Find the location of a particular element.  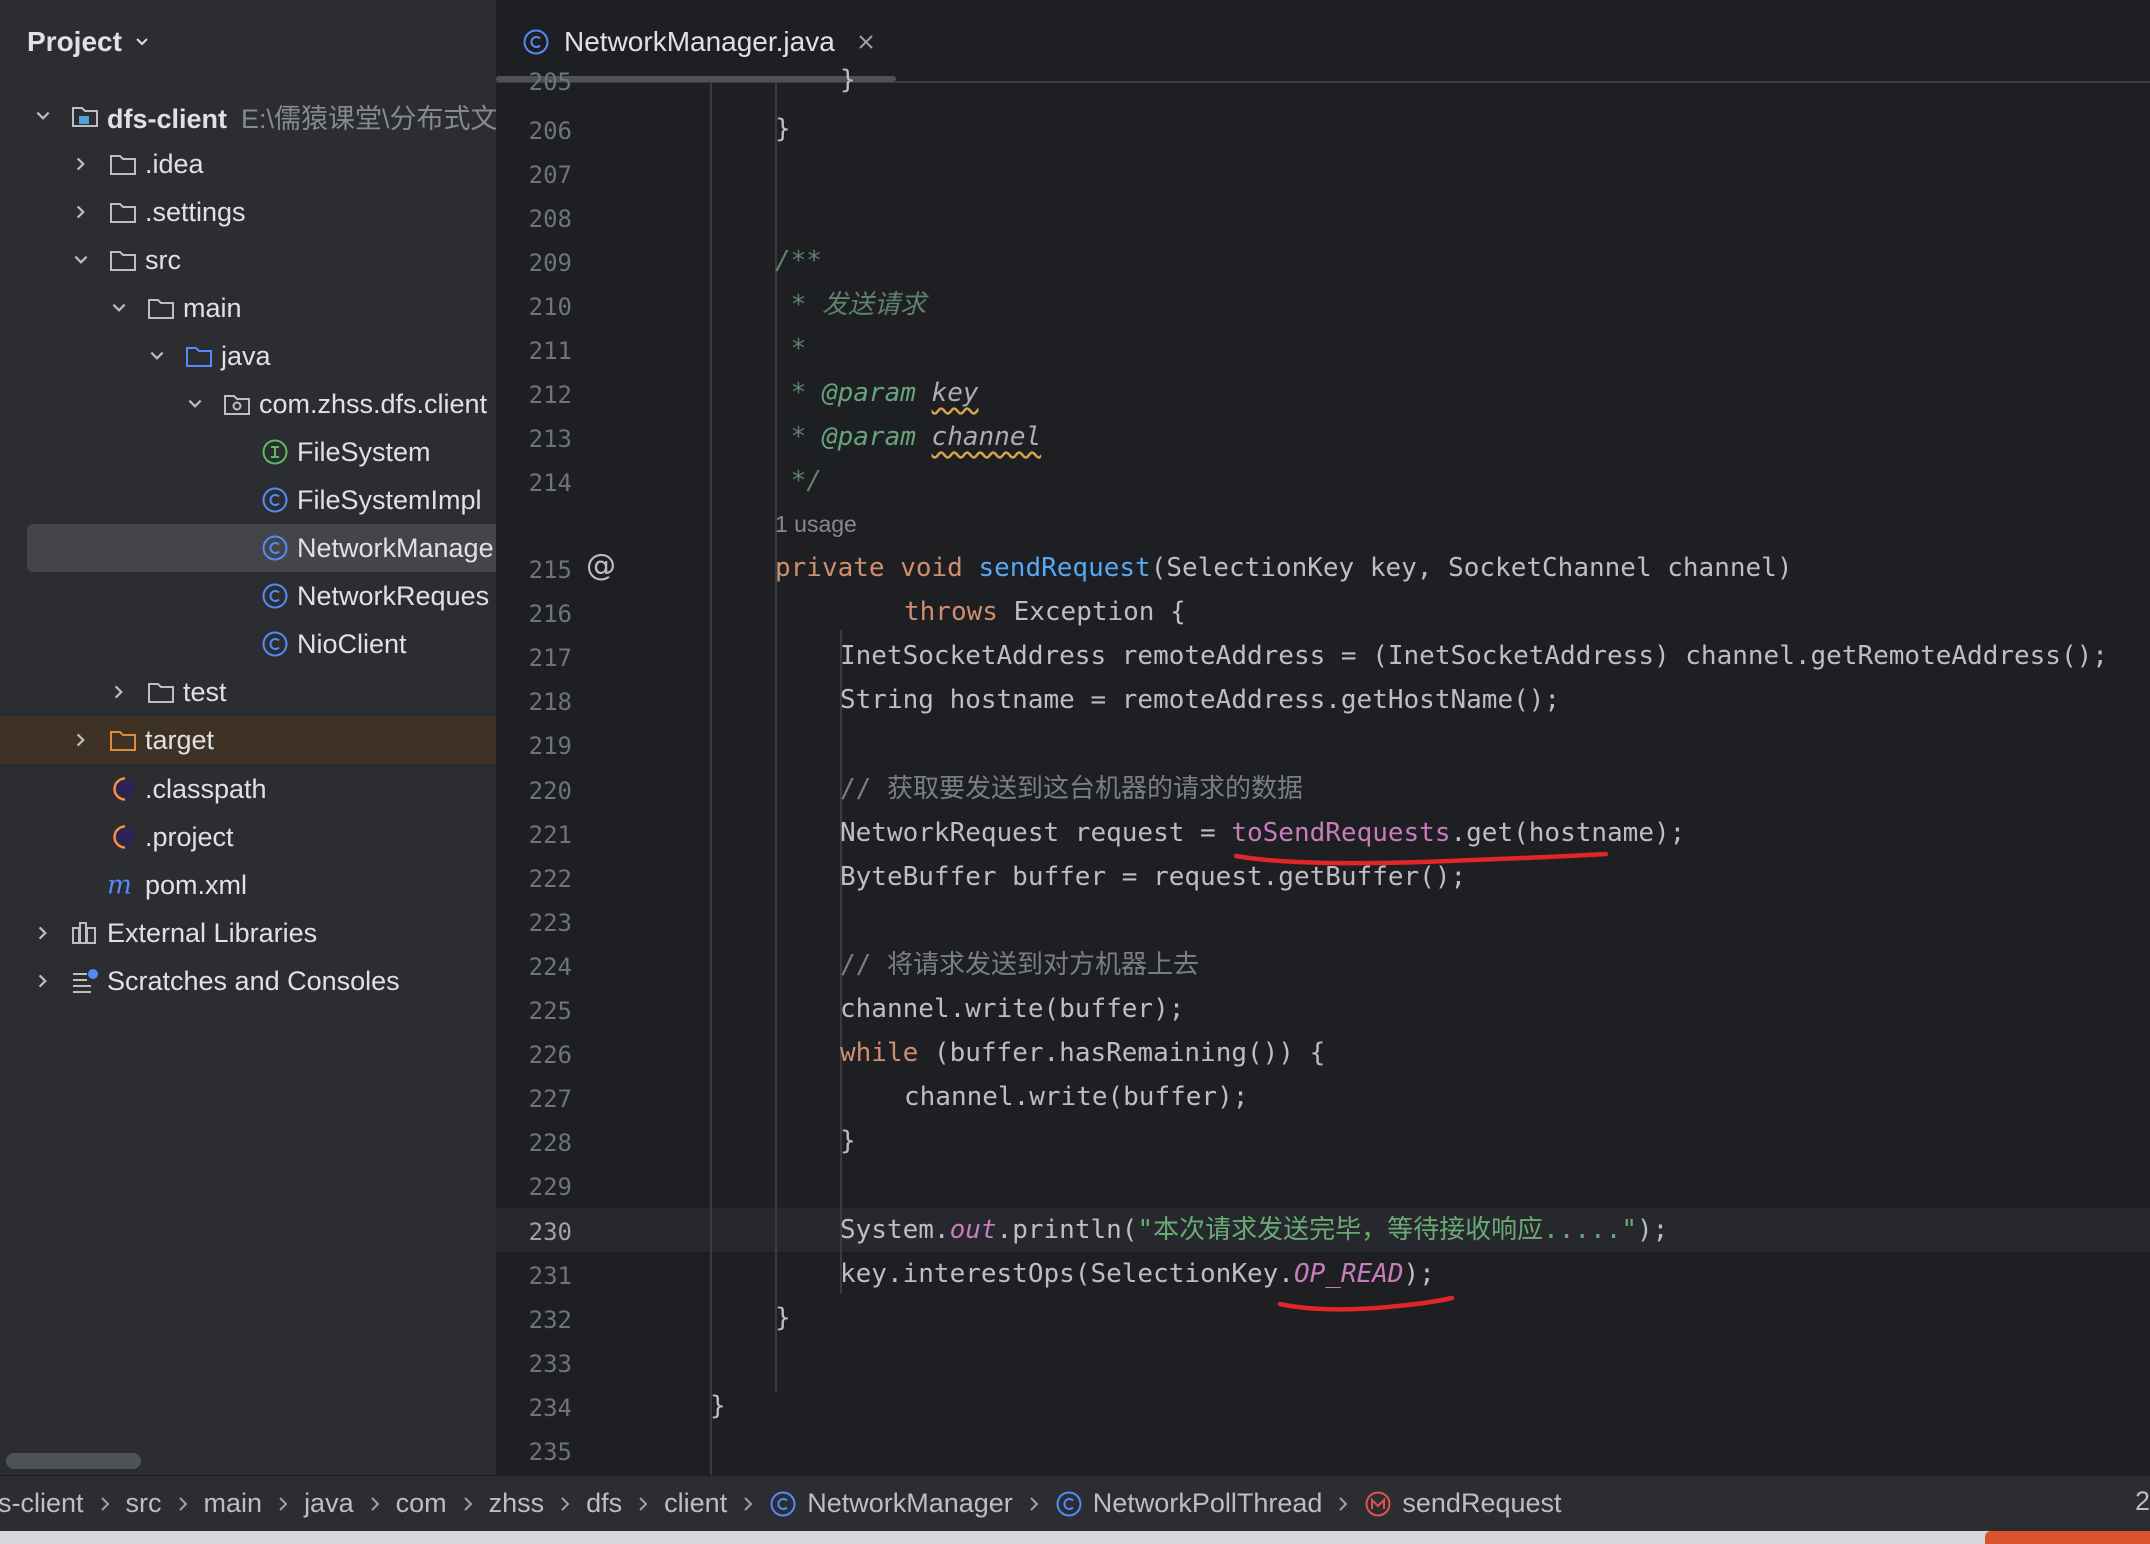

implements-at-icon: @ is located at coordinates (601, 565).